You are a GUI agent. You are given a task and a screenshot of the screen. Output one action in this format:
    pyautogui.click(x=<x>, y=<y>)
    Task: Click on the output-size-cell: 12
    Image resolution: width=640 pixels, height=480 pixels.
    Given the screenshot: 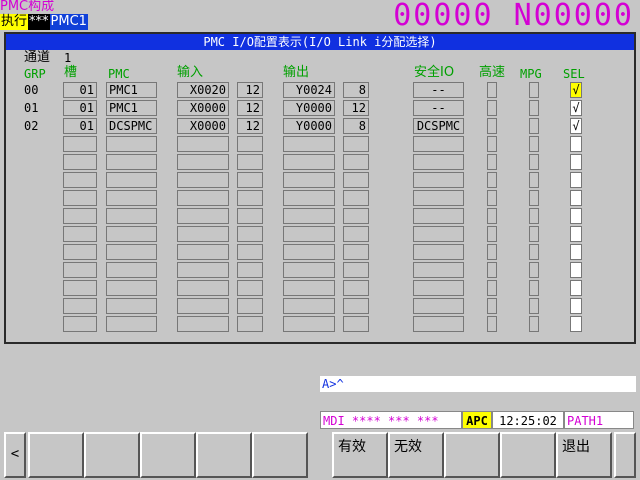 What is the action you would take?
    pyautogui.click(x=356, y=108)
    